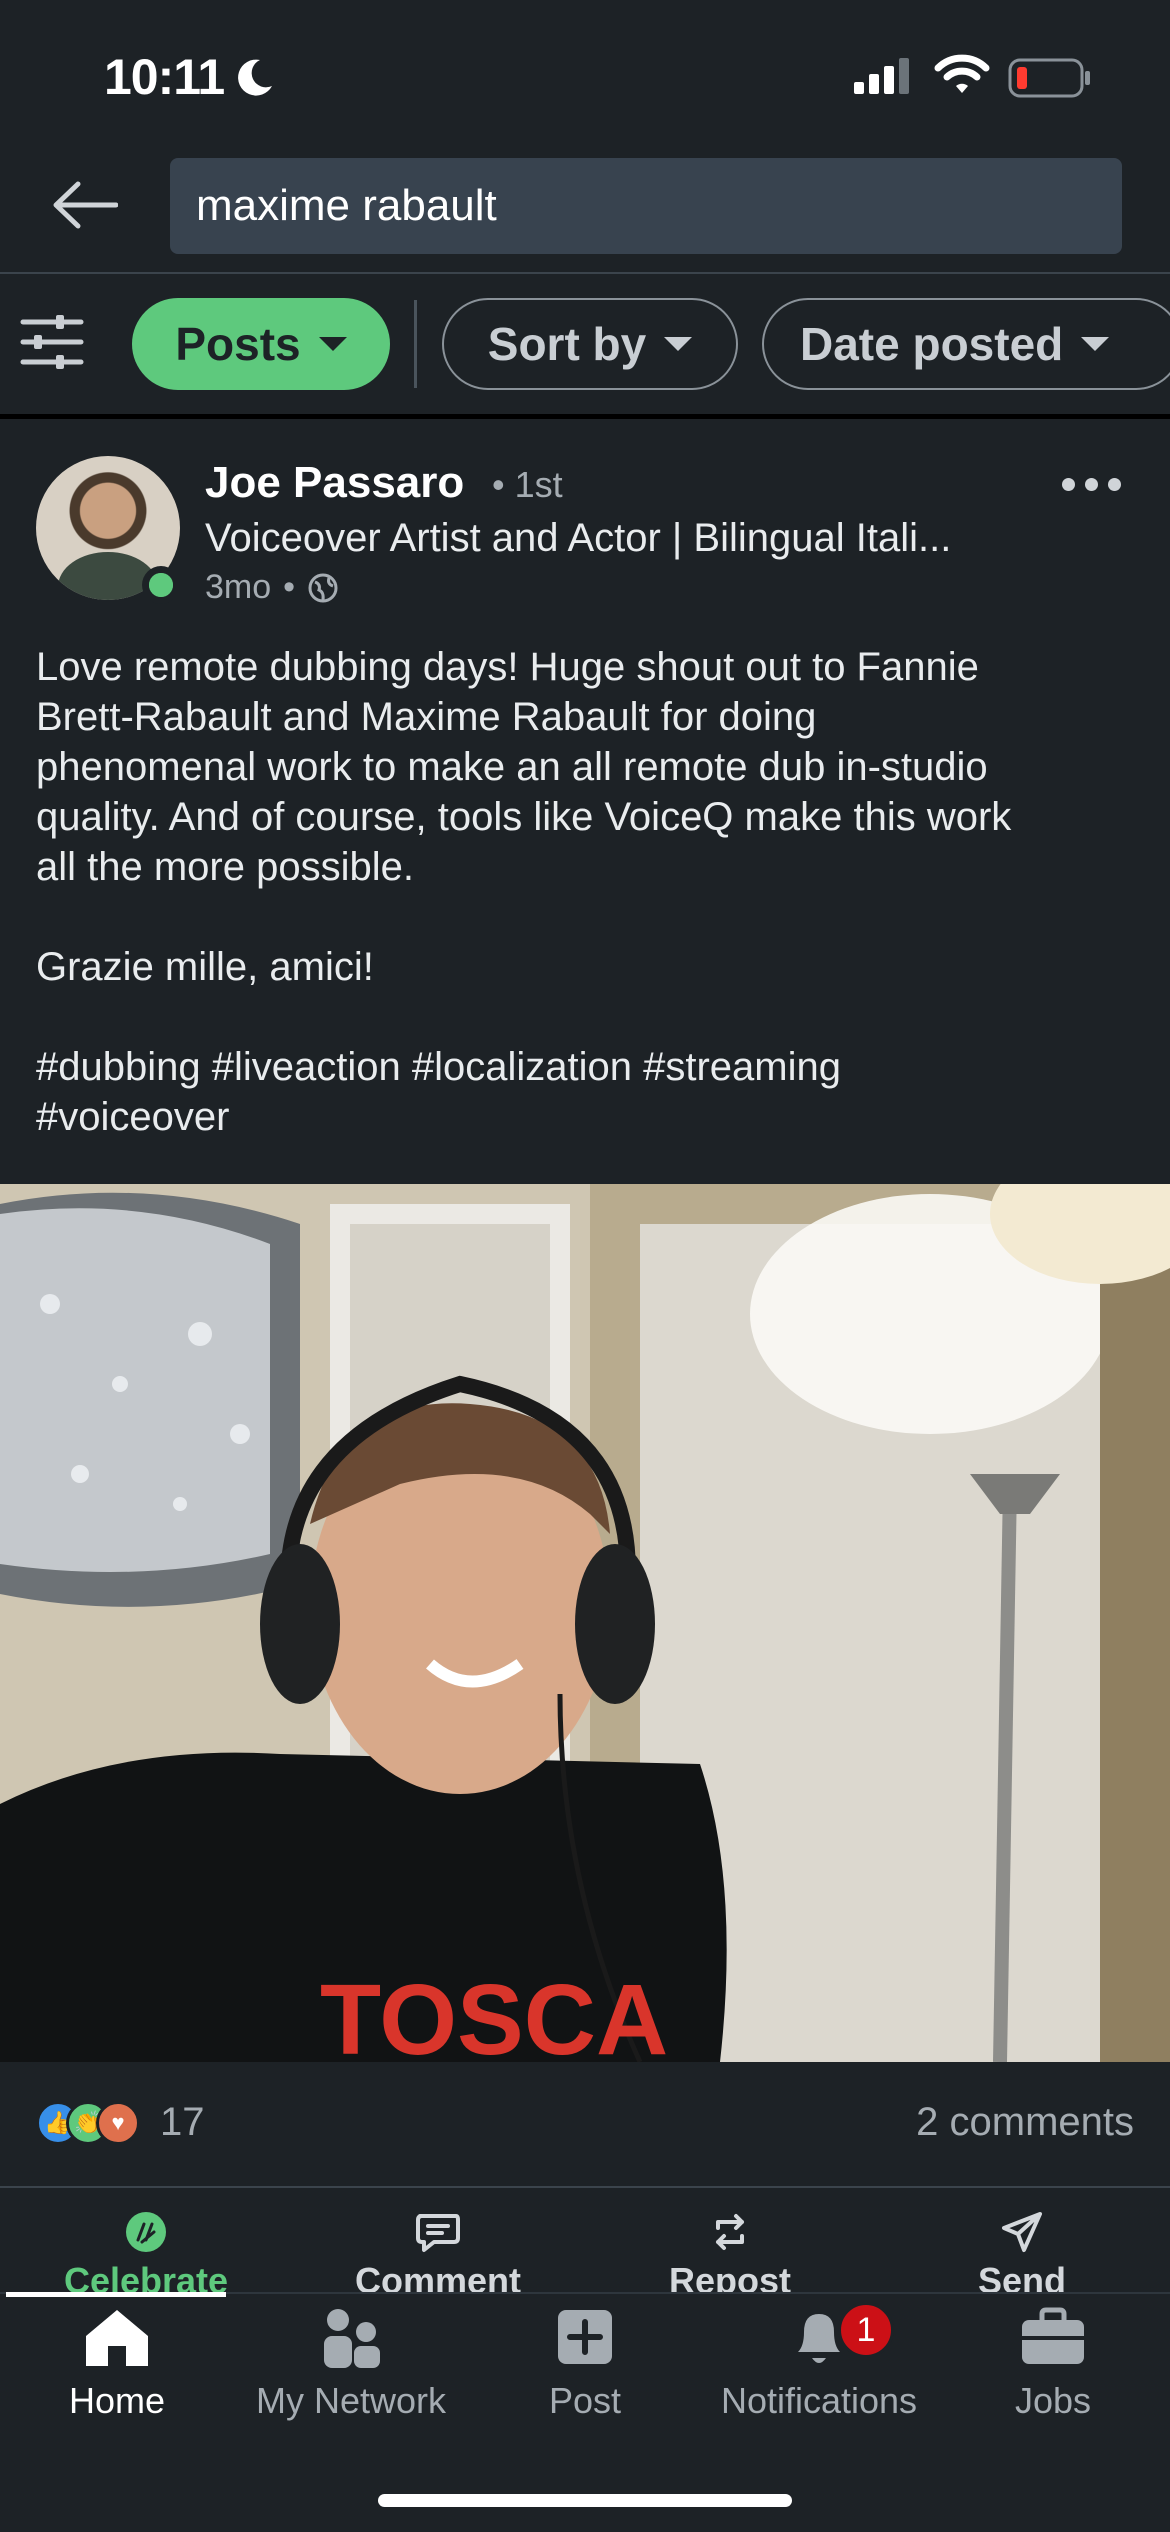 The width and height of the screenshot is (1170, 2532). What do you see at coordinates (438, 2256) in the screenshot?
I see `comment-button: Comment` at bounding box center [438, 2256].